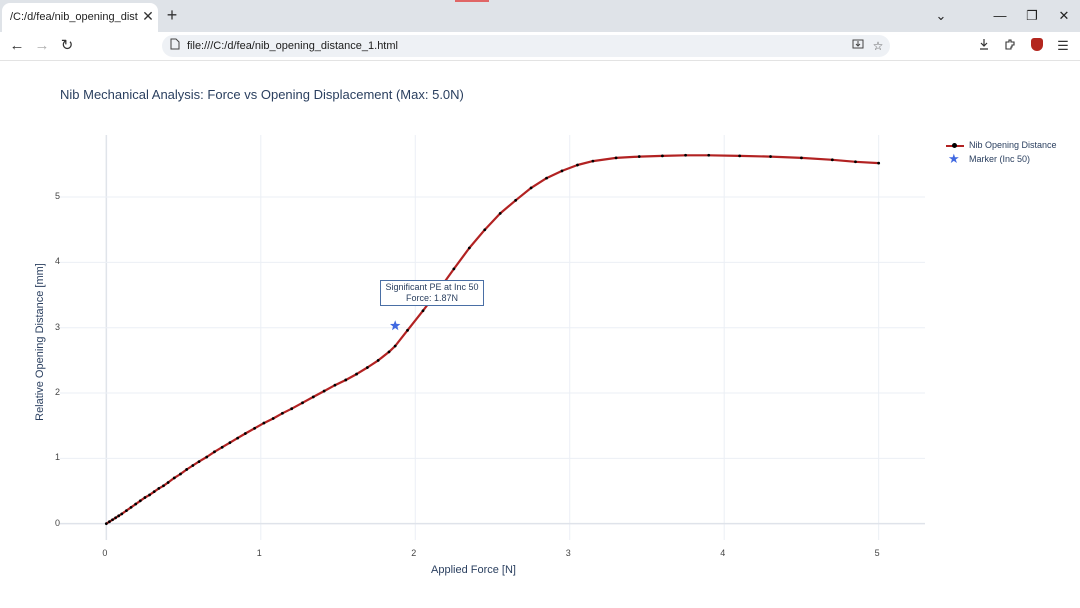 The height and width of the screenshot is (608, 1080). I want to click on downloads-icon, so click(984, 46).